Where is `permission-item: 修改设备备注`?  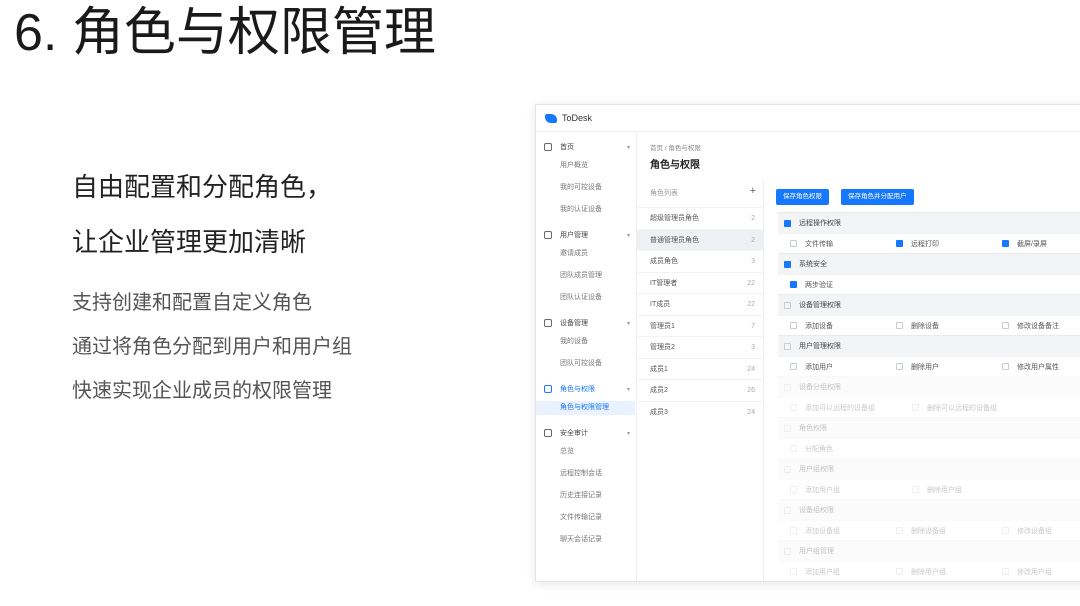 permission-item: 修改设备备注 is located at coordinates (1035, 326).